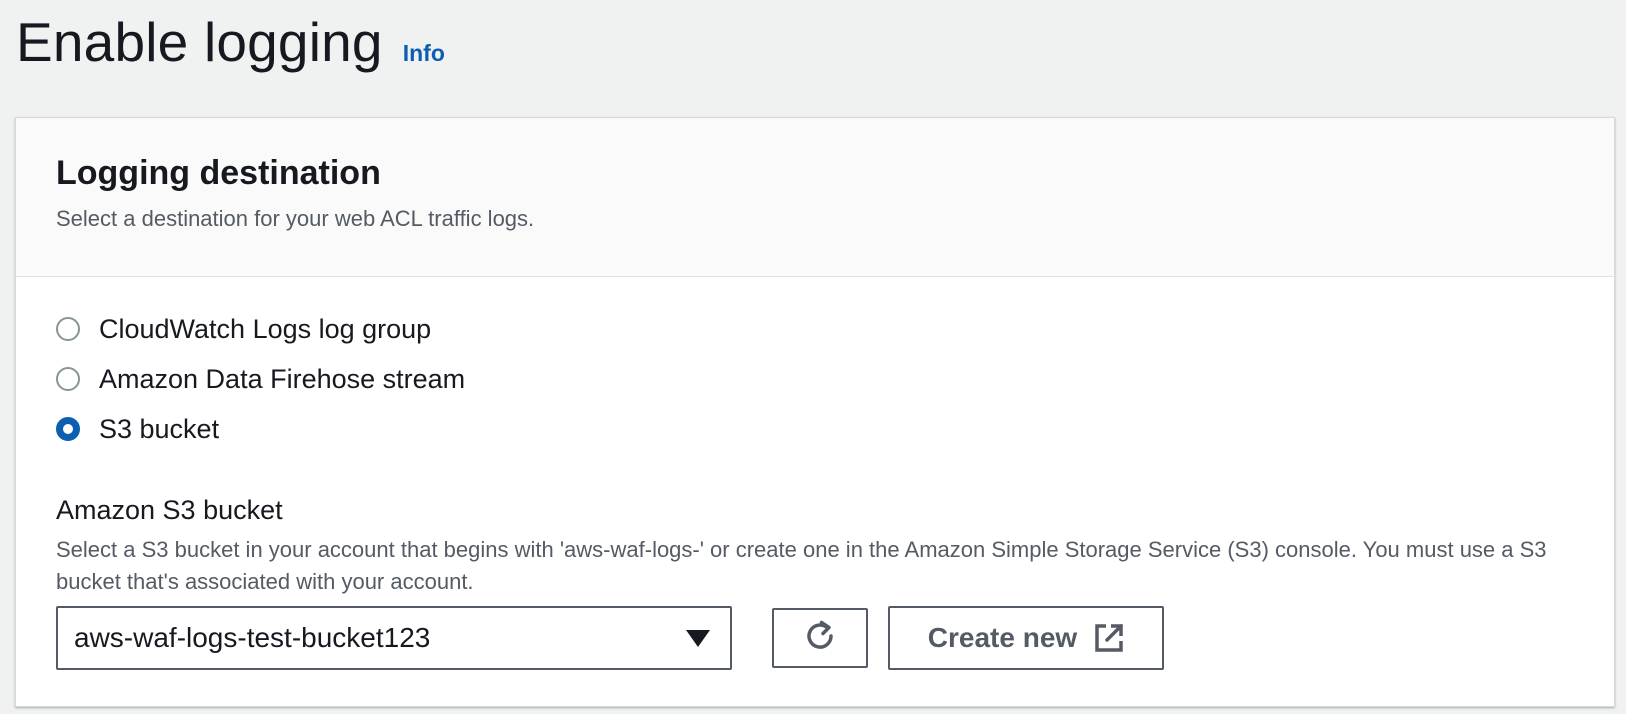 This screenshot has height=714, width=1626. What do you see at coordinates (68, 329) in the screenshot?
I see `radio-button-cloudwatch` at bounding box center [68, 329].